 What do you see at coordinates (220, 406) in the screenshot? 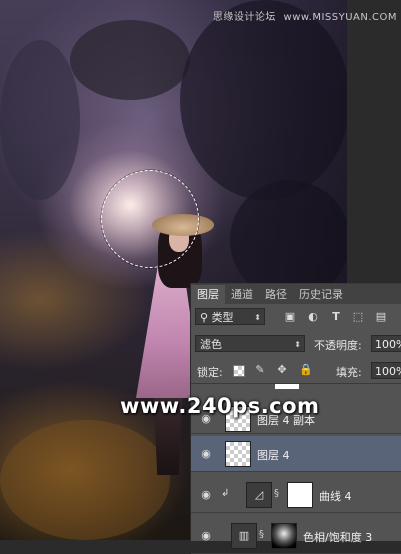
I see `site-watermark: www.240ps.com` at bounding box center [220, 406].